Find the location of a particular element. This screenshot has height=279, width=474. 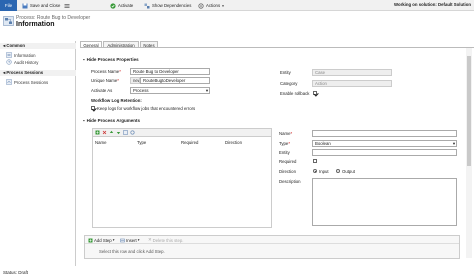

delete-argument-icon is located at coordinates (104, 132).